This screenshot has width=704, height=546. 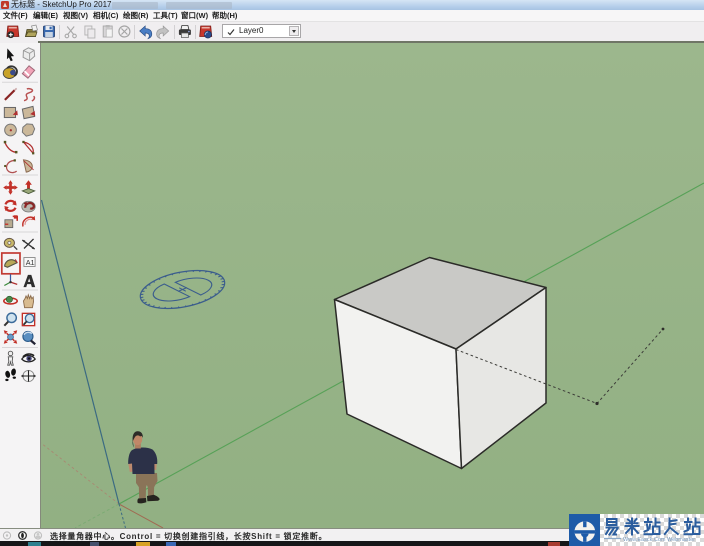 I want to click on svg-text: A1, so click(x=30, y=262).